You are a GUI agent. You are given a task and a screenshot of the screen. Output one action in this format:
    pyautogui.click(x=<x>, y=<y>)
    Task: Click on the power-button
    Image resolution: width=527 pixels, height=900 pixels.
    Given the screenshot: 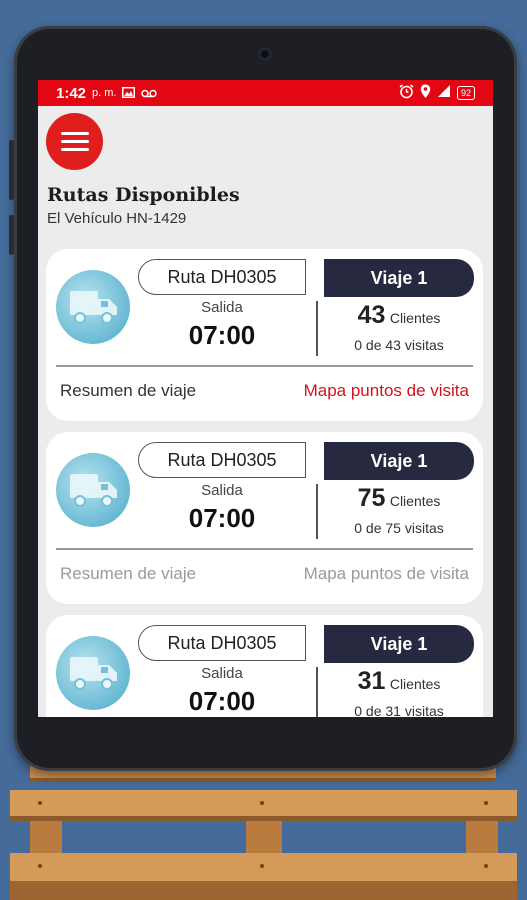 What is the action you would take?
    pyautogui.click(x=11, y=235)
    